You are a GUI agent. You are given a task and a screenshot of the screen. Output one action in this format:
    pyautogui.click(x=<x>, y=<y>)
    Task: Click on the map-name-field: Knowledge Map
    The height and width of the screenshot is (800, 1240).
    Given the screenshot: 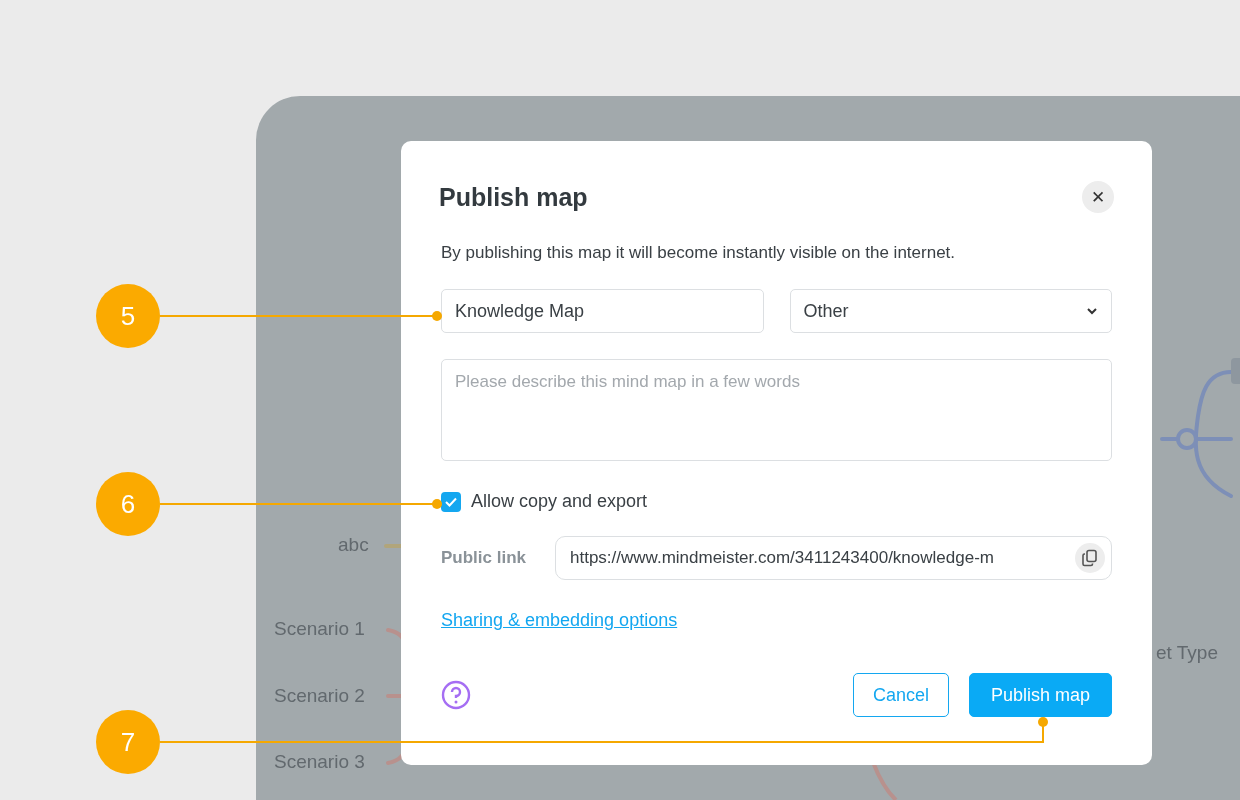 What is the action you would take?
    pyautogui.click(x=602, y=311)
    